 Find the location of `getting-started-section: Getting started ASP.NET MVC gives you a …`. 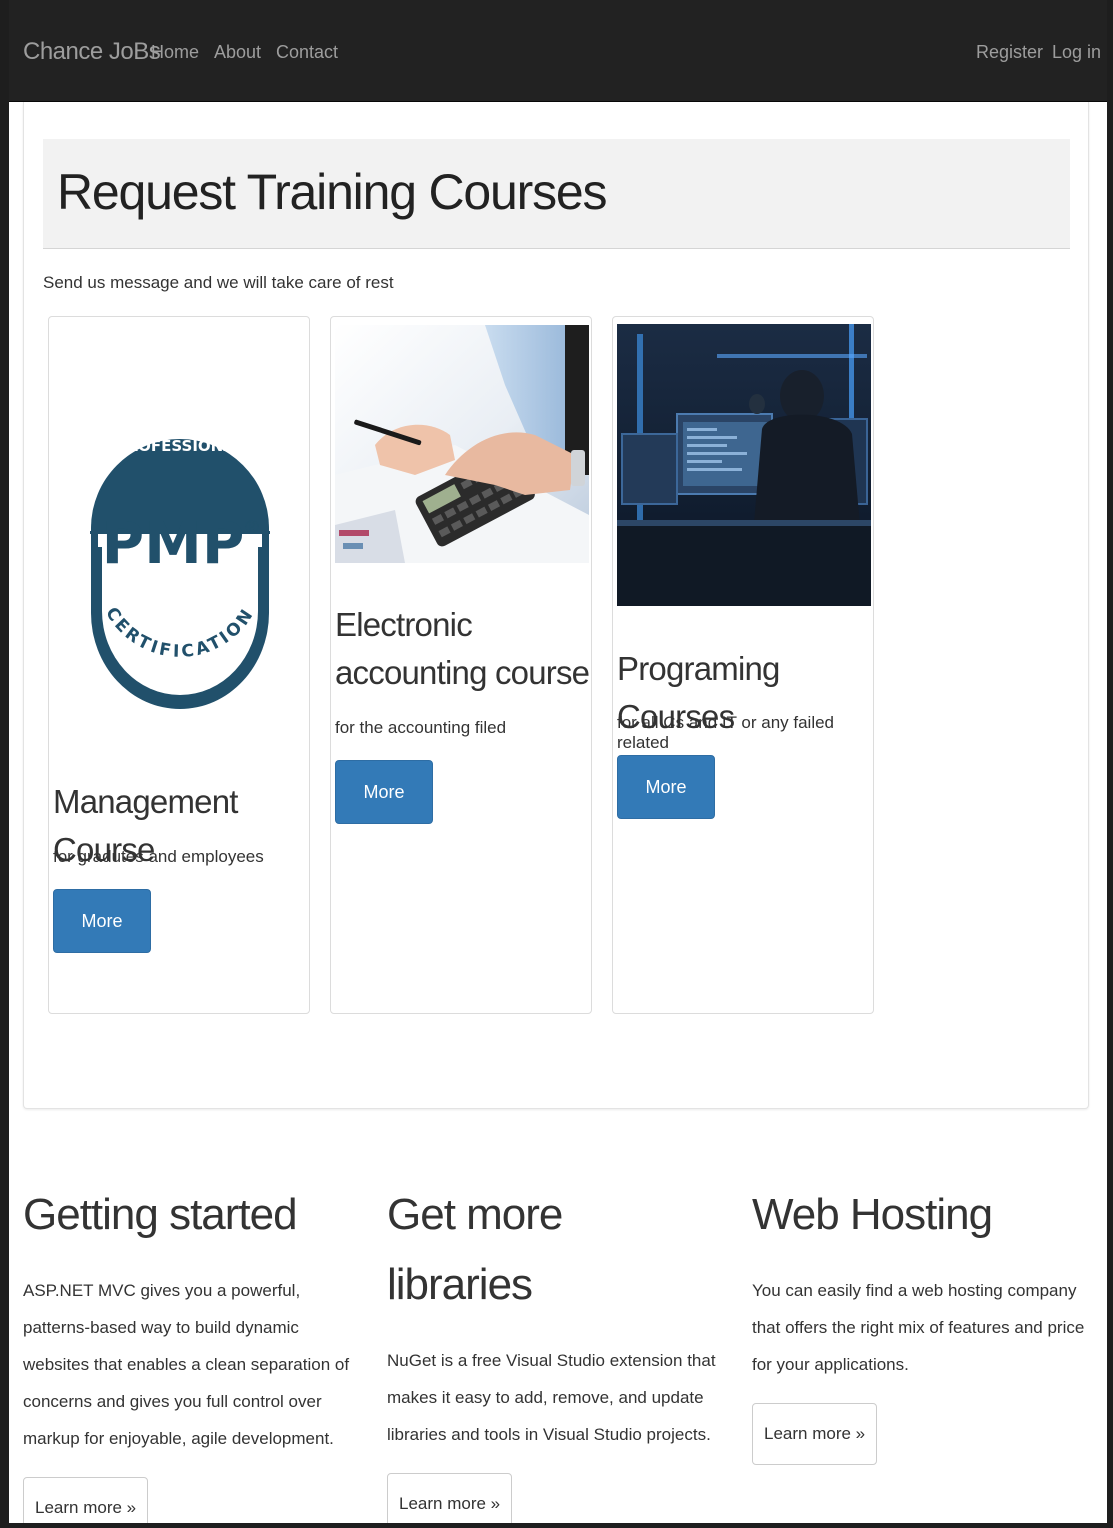

getting-started-section: Getting started ASP.NET MVC gives you a … is located at coordinates (193, 1354).